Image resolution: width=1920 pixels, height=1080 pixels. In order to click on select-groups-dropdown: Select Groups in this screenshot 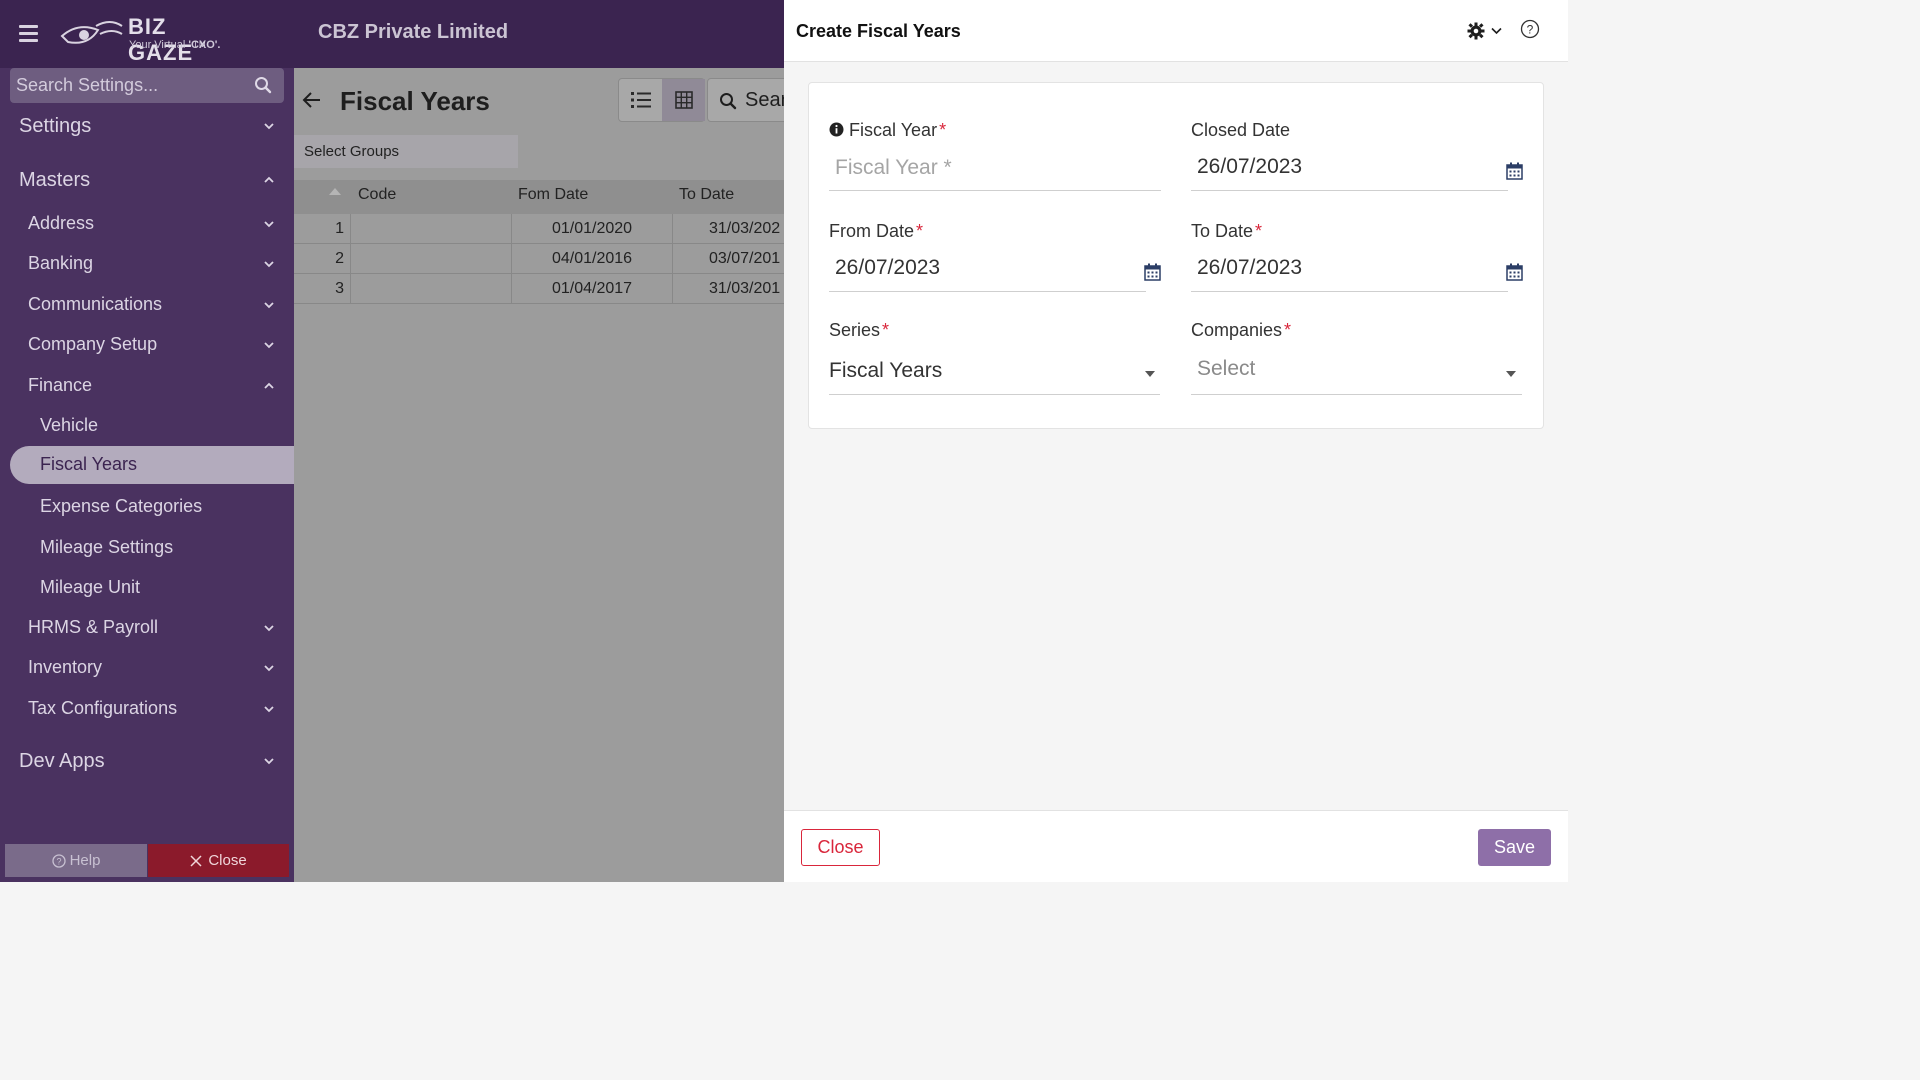, I will do `click(406, 151)`.